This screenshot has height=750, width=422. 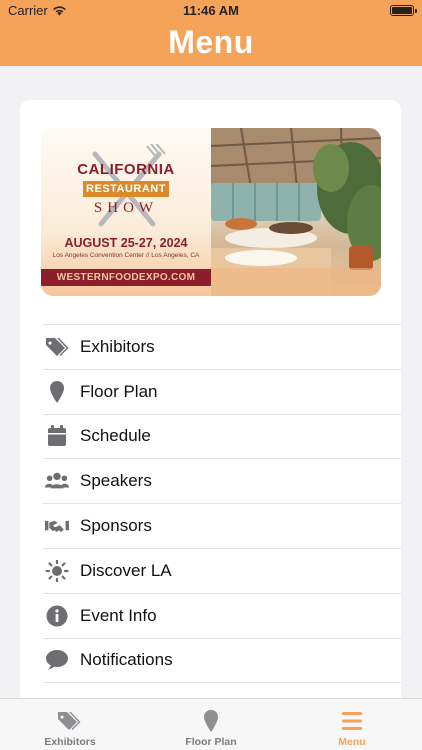 I want to click on menu-item-sponsors: Sponsors, so click(x=222, y=525).